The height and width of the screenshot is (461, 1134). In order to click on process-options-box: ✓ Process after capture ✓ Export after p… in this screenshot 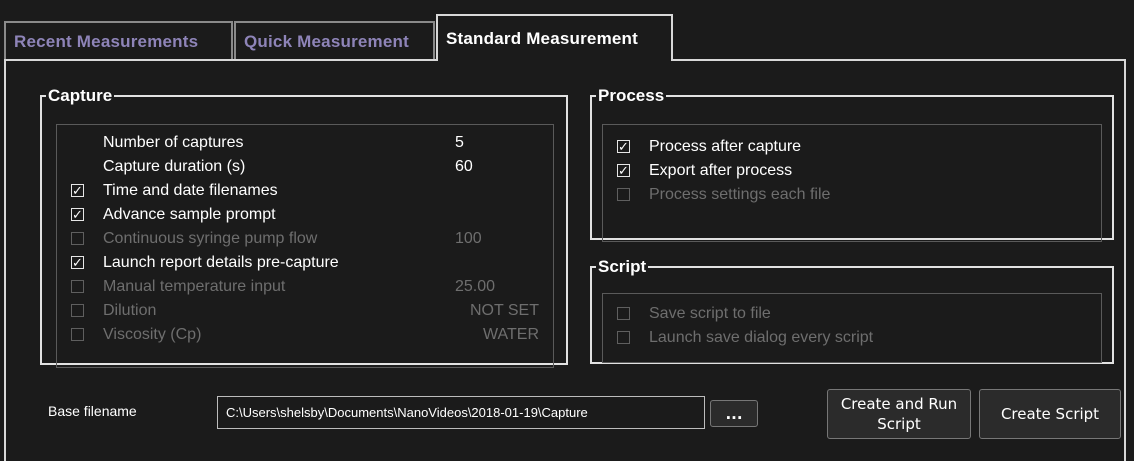, I will do `click(852, 183)`.